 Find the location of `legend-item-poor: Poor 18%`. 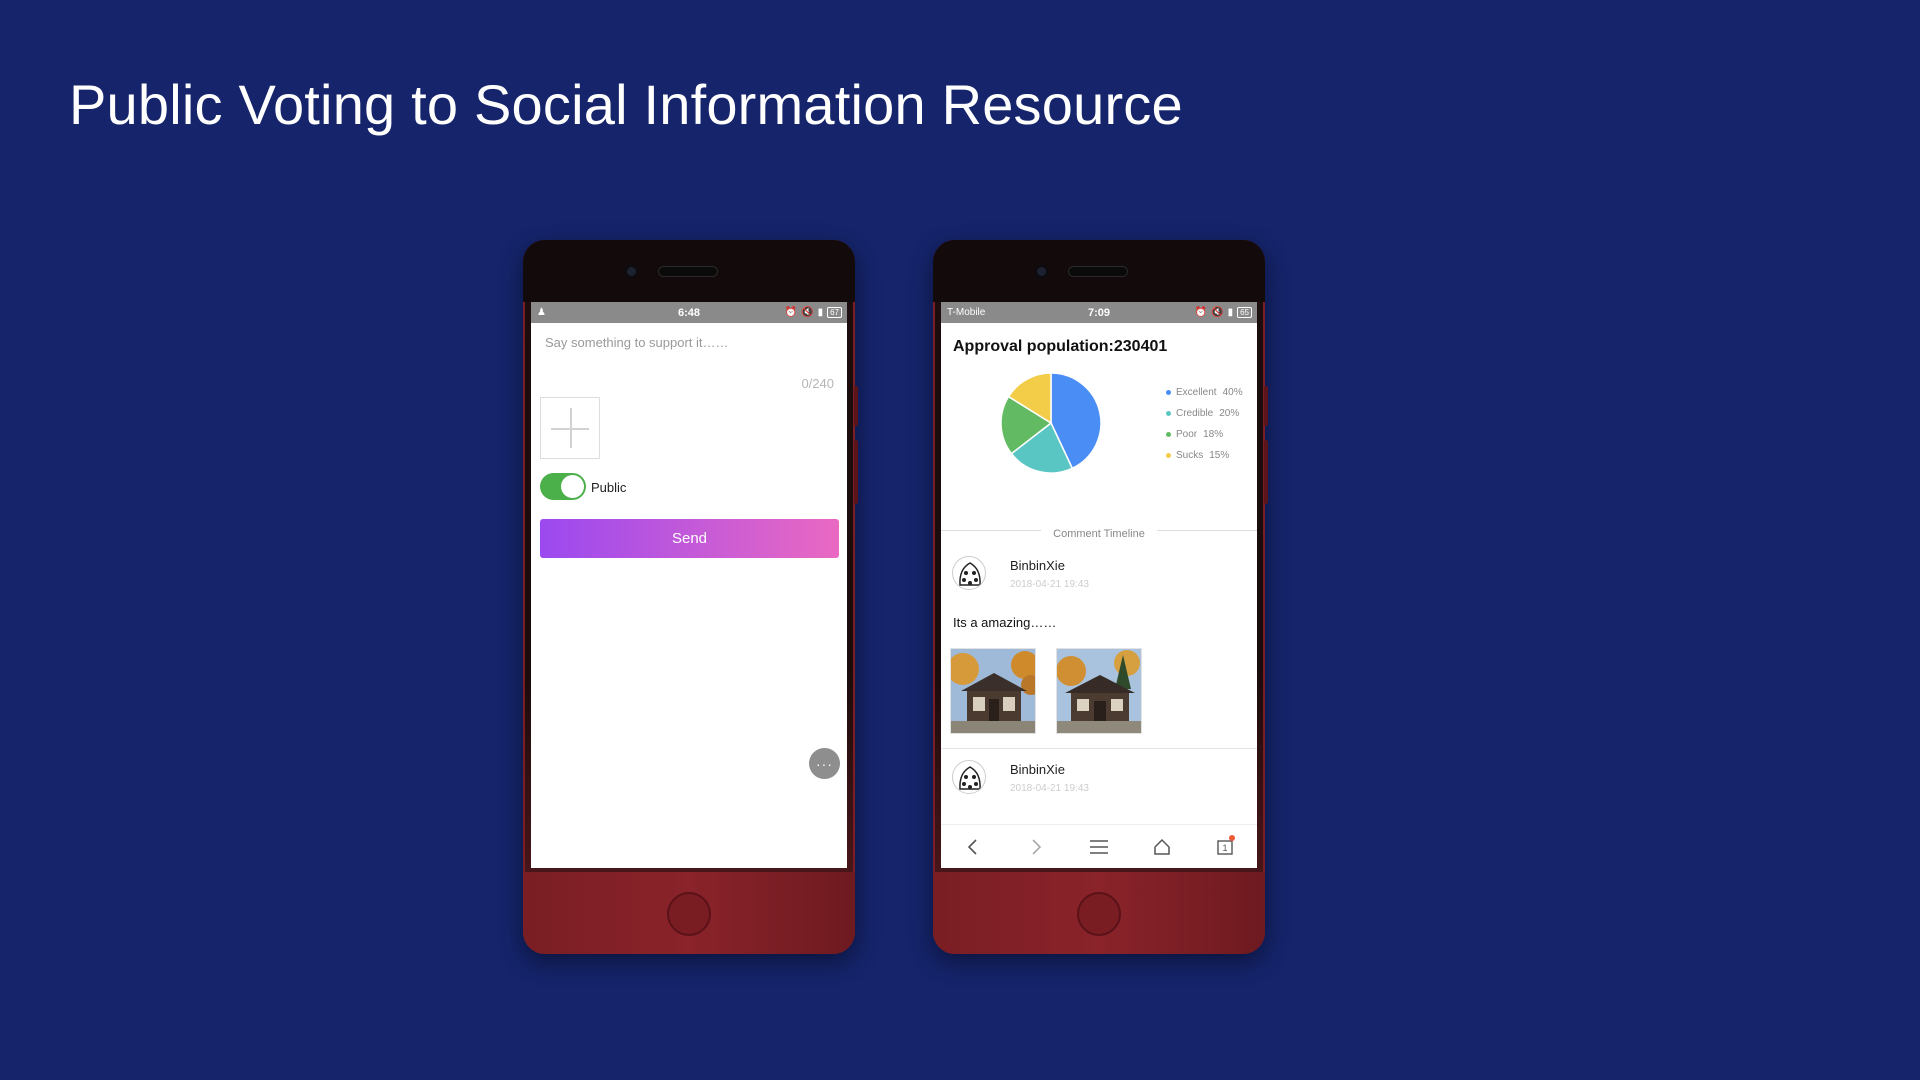

legend-item-poor: Poor 18% is located at coordinates (1204, 434).